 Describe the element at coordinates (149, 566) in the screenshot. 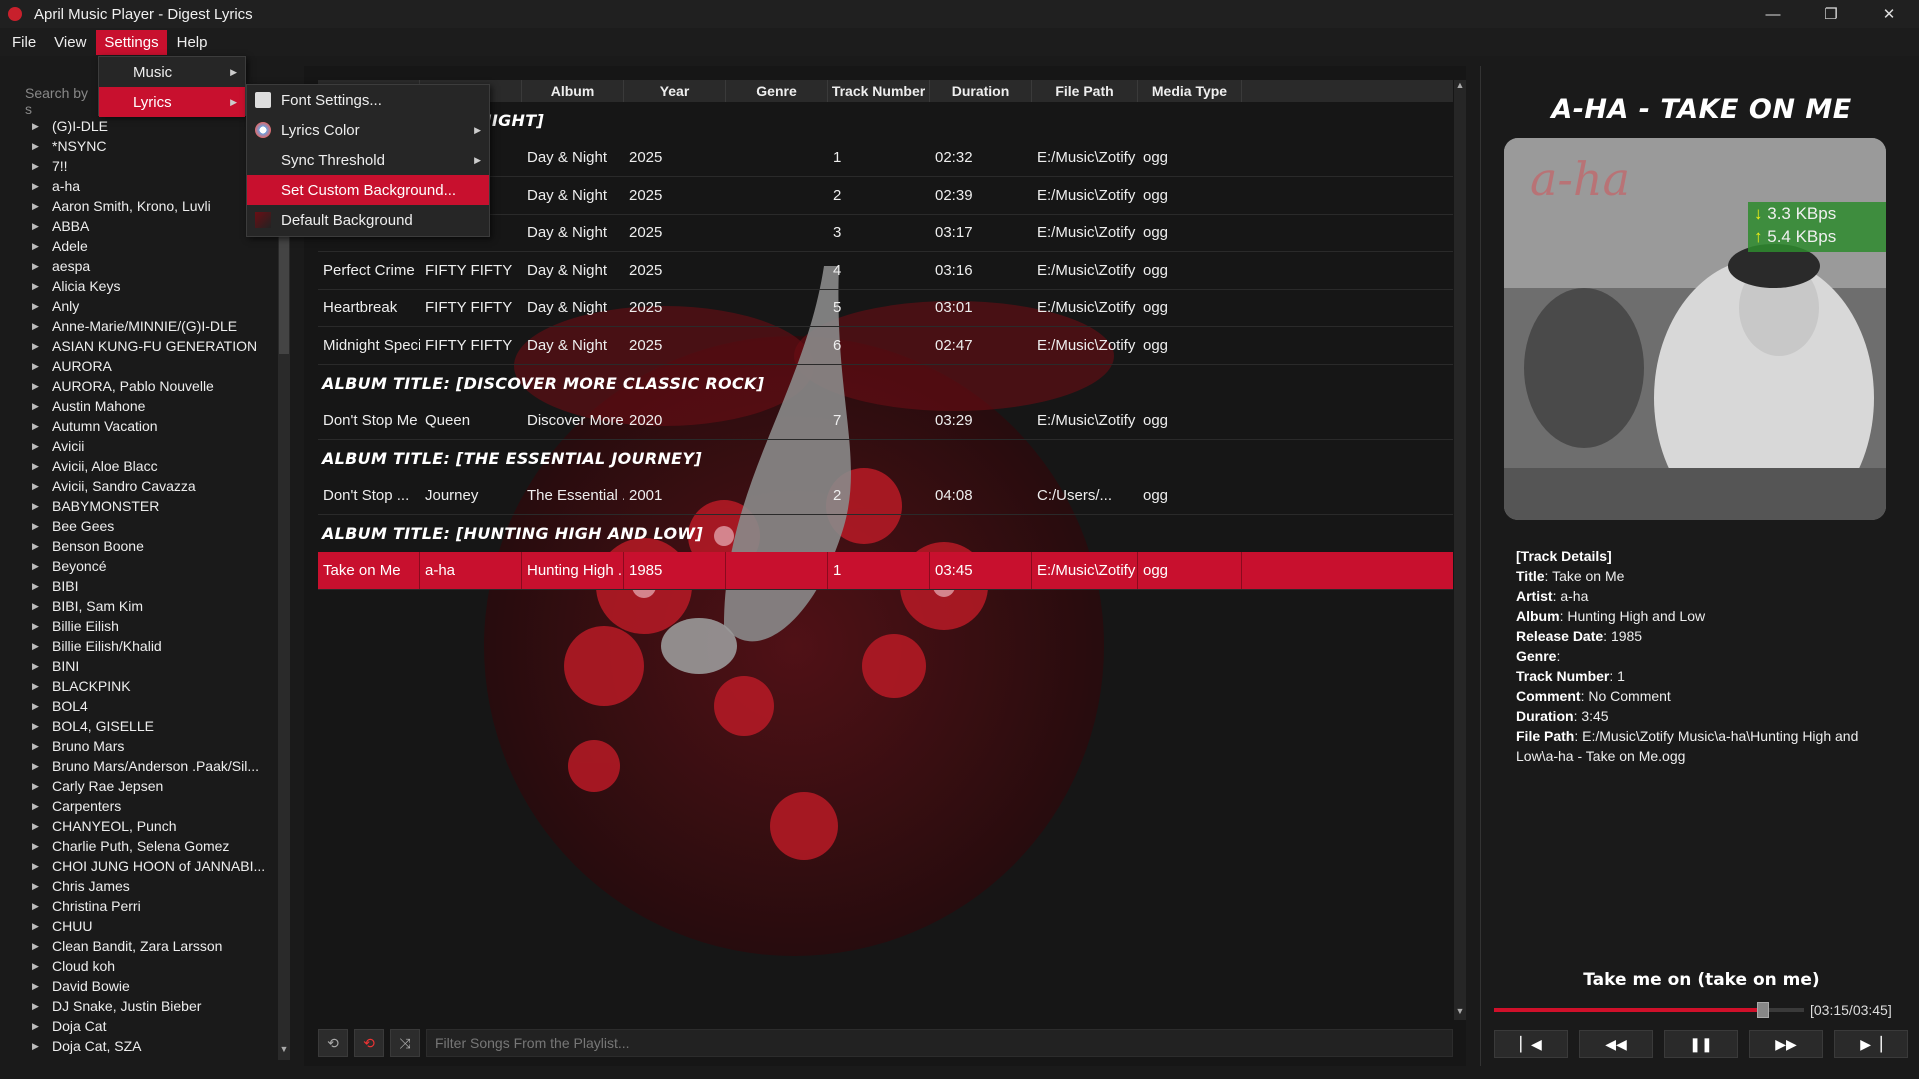

I see `artist-tree-item: ▶ Beyoncé` at that location.